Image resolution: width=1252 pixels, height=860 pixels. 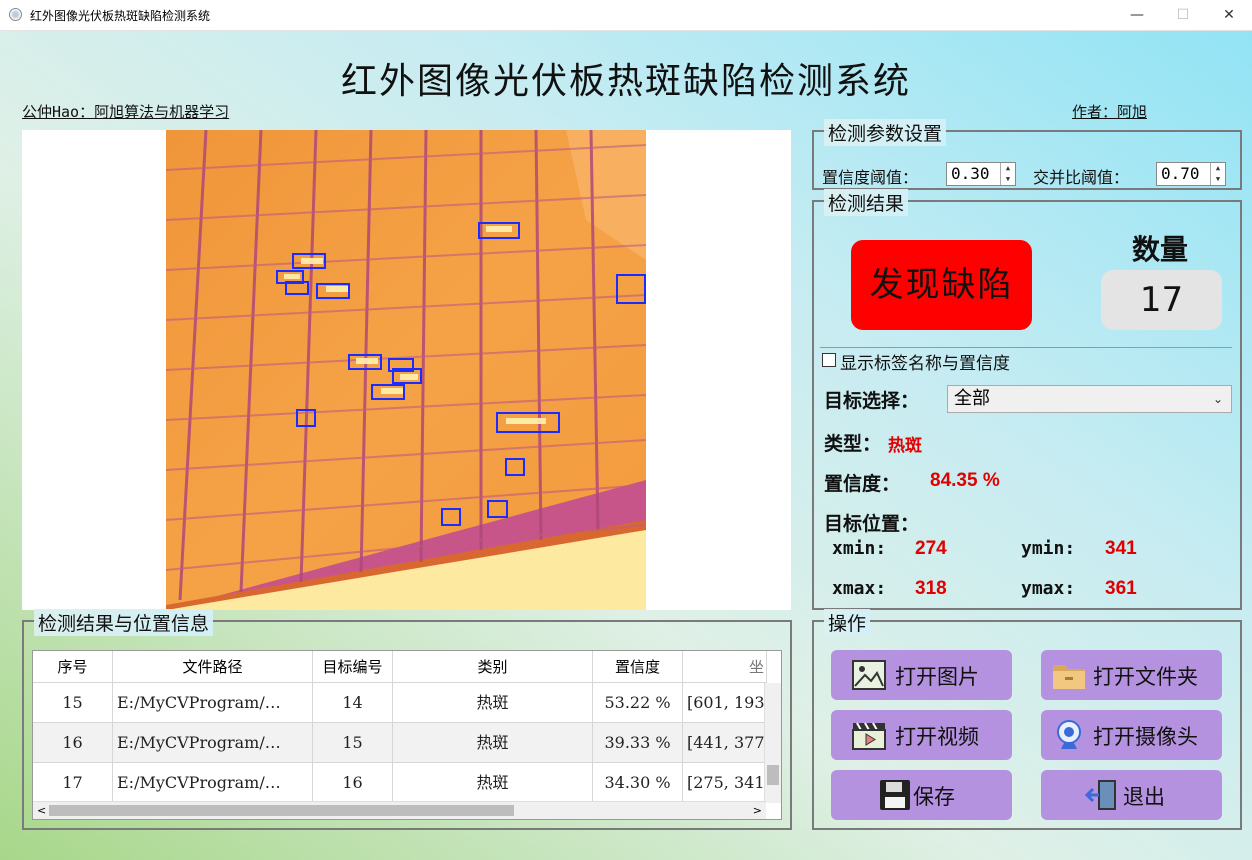 What do you see at coordinates (931, 588) in the screenshot?
I see `xmax-value: 318` at bounding box center [931, 588].